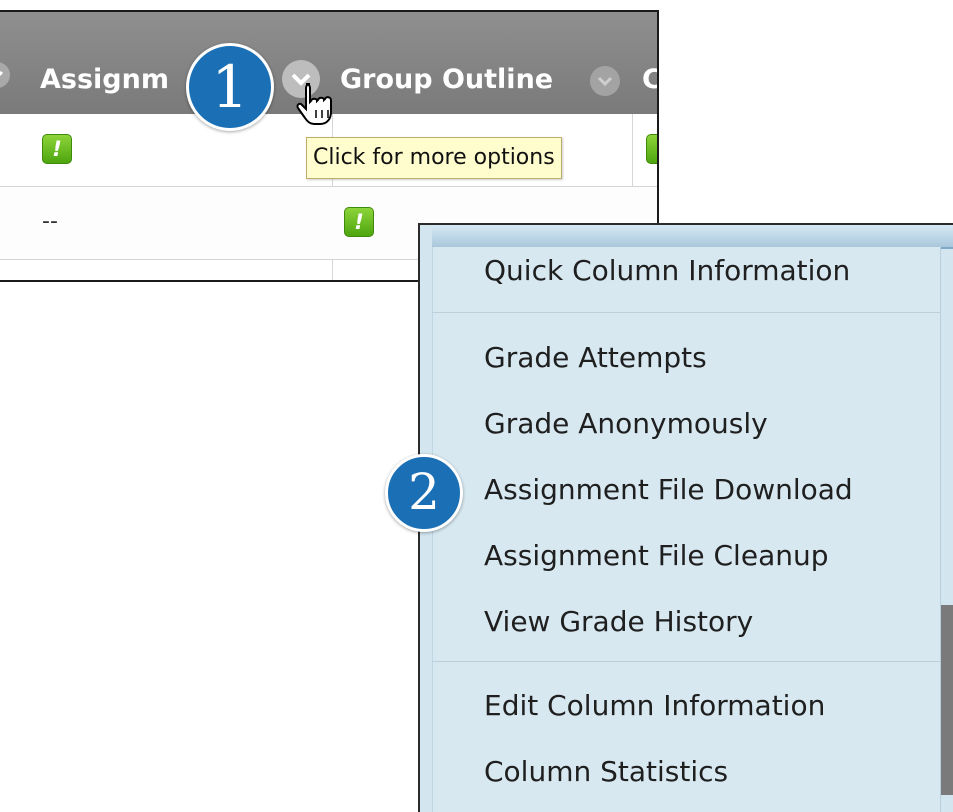 The width and height of the screenshot is (953, 812). Describe the element at coordinates (708, 706) in the screenshot. I see `menu-item-edit-column-information: Edit Column Information` at that location.